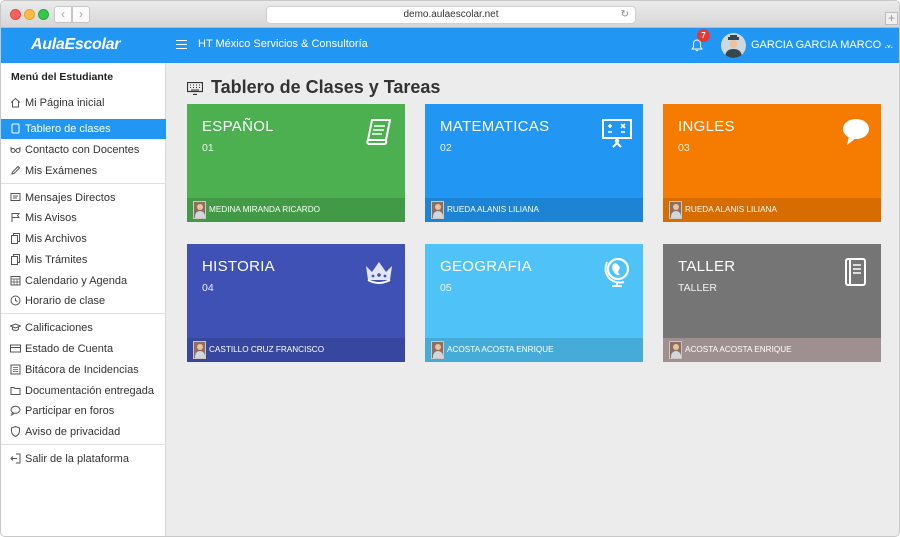  What do you see at coordinates (446, 148) in the screenshot?
I see `class-code: 02` at bounding box center [446, 148].